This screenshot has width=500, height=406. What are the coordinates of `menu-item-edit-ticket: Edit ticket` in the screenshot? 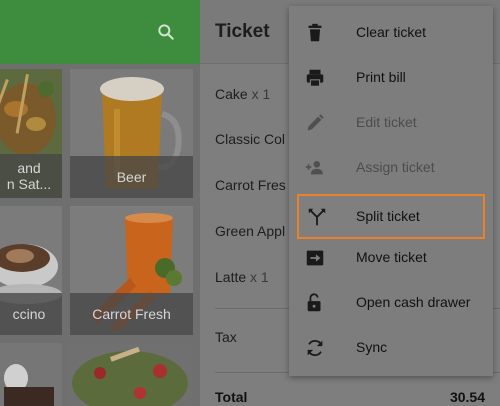 It's located at (391, 122).